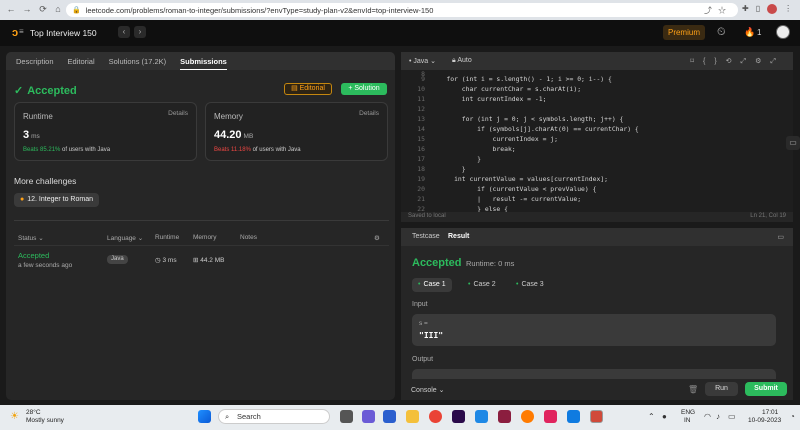 The image size is (800, 430). I want to click on reload-icon: ⟳, so click(43, 9).